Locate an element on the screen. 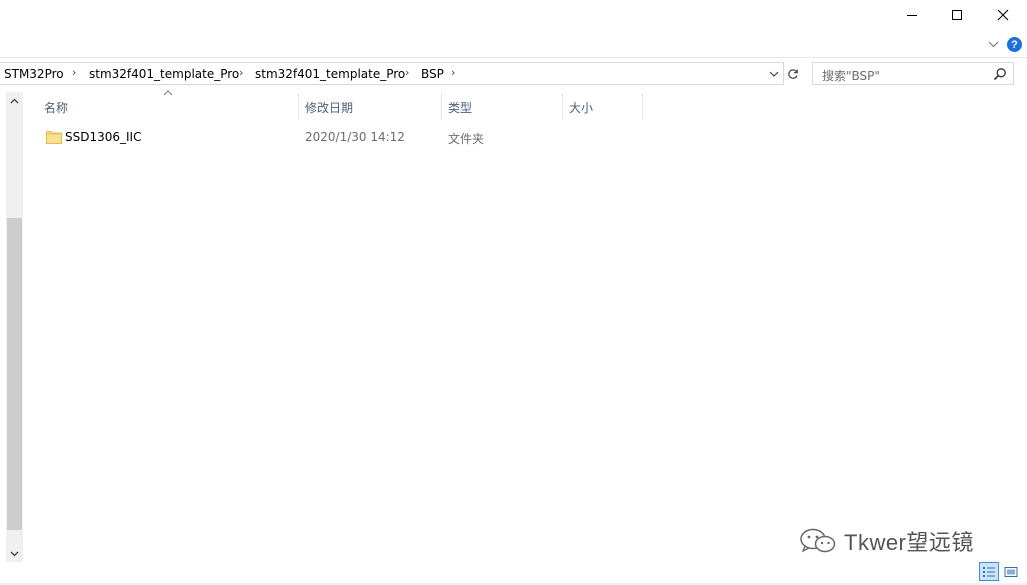 This screenshot has width=1027, height=585. scroll-up-button is located at coordinates (14, 100).